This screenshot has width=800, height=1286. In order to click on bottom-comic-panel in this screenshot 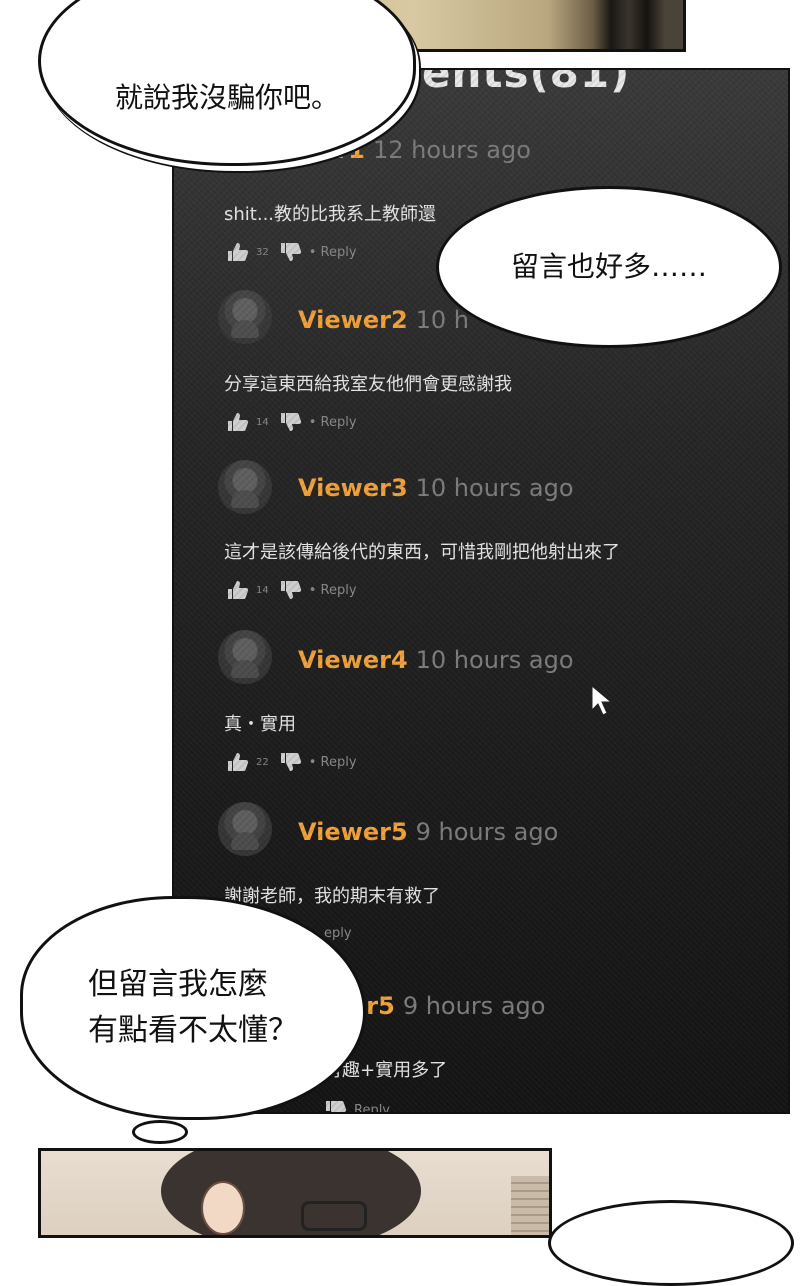, I will do `click(295, 1193)`.